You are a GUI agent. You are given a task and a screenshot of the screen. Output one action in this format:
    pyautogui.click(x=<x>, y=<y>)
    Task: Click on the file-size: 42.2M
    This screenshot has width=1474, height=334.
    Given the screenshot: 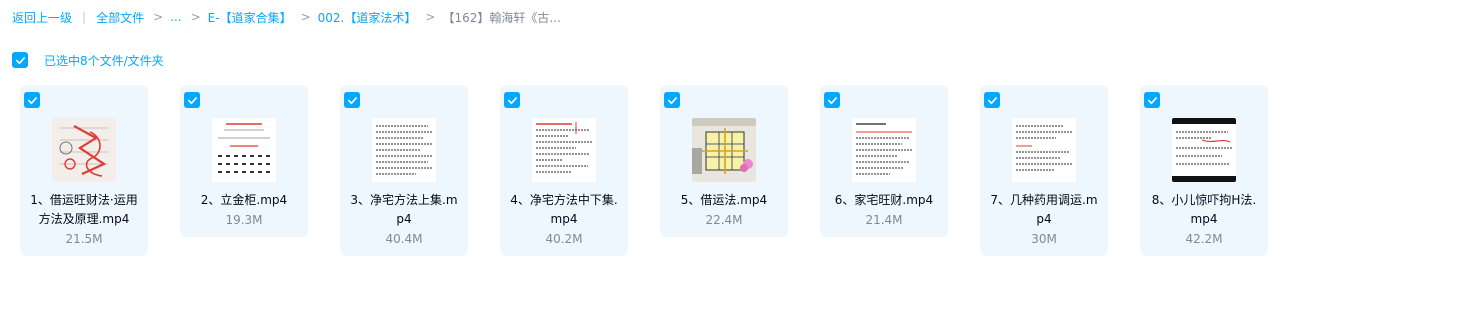 What is the action you would take?
    pyautogui.click(x=1204, y=239)
    